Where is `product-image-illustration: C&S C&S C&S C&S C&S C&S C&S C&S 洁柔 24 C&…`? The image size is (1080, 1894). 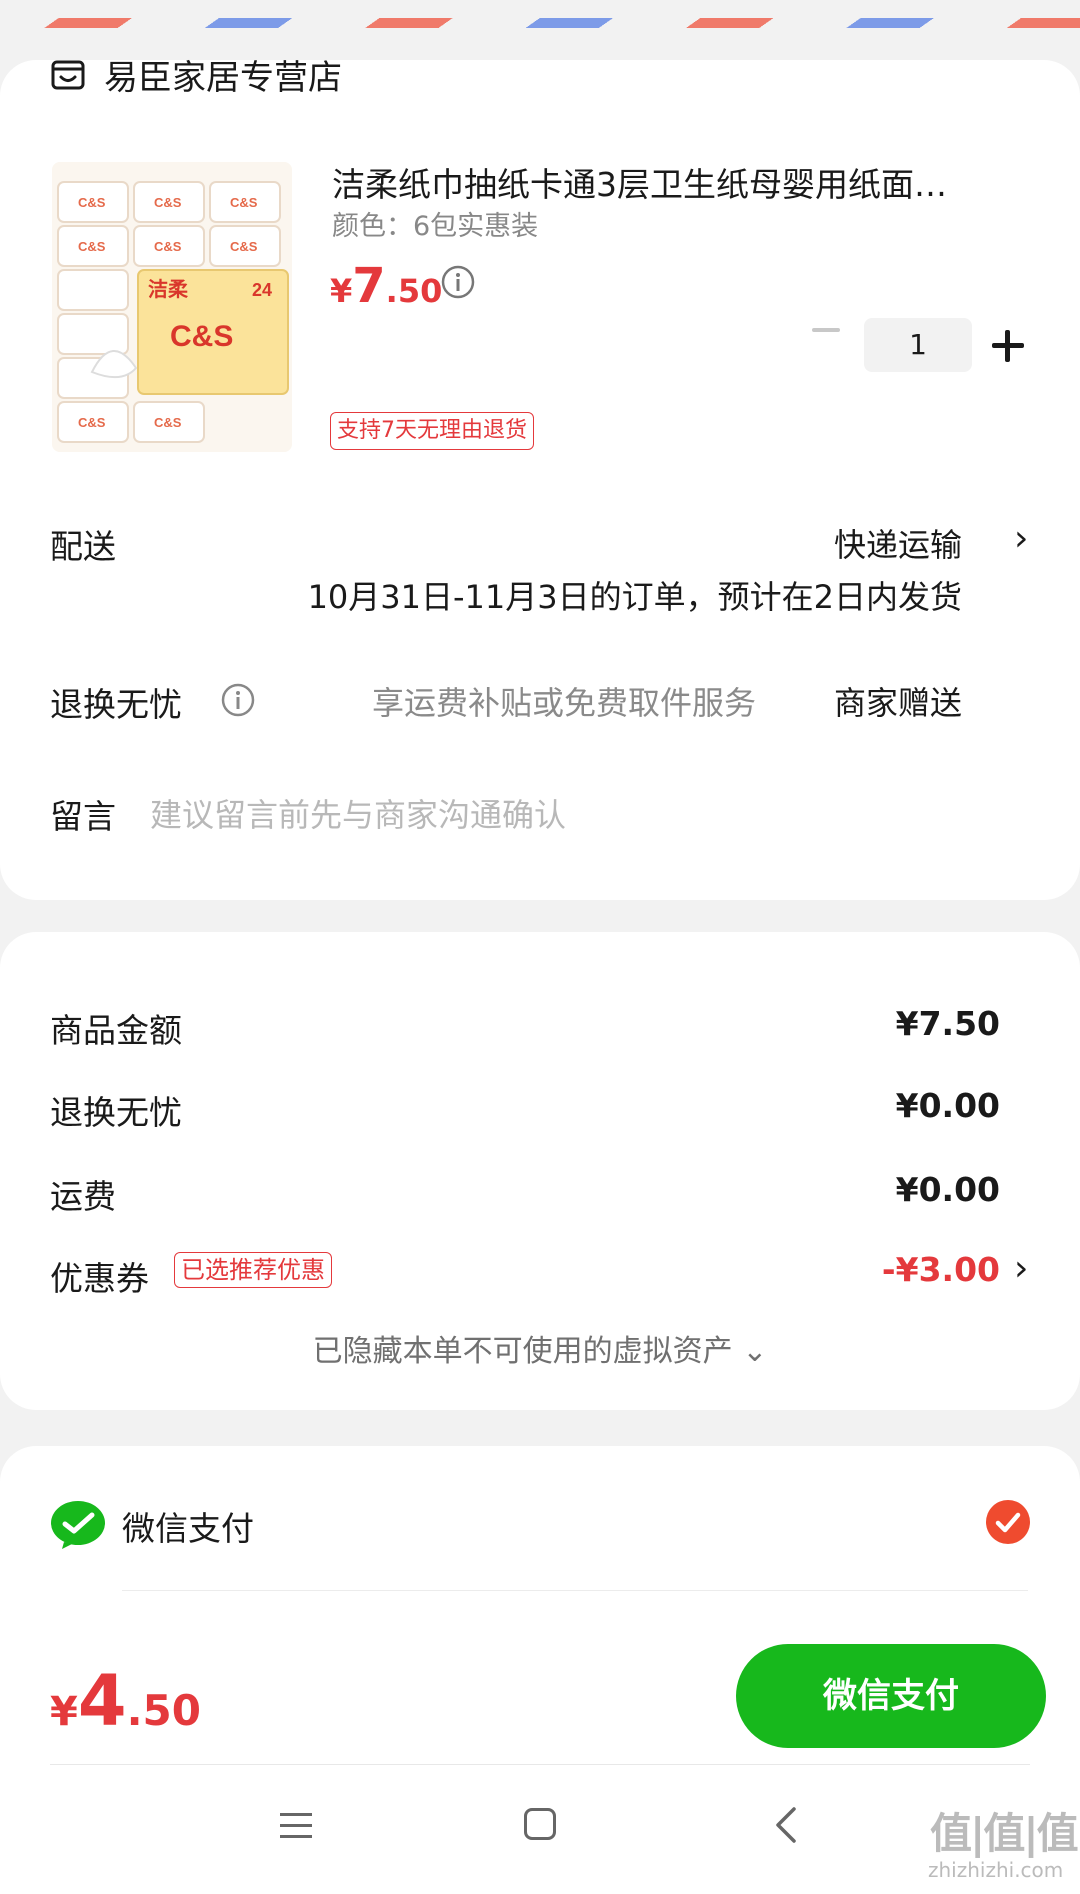
product-image-illustration: C&S C&S C&S C&S C&S C&S C&S C&S 洁柔 24 C&… is located at coordinates (172, 307).